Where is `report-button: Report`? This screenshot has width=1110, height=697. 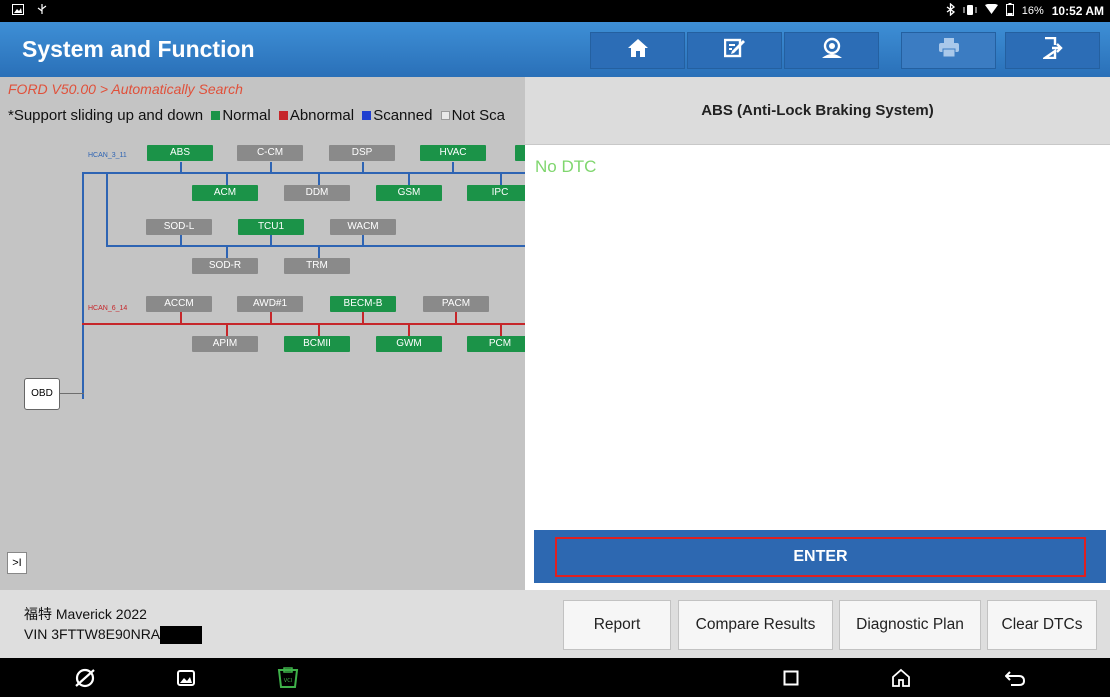
report-button: Report is located at coordinates (617, 625).